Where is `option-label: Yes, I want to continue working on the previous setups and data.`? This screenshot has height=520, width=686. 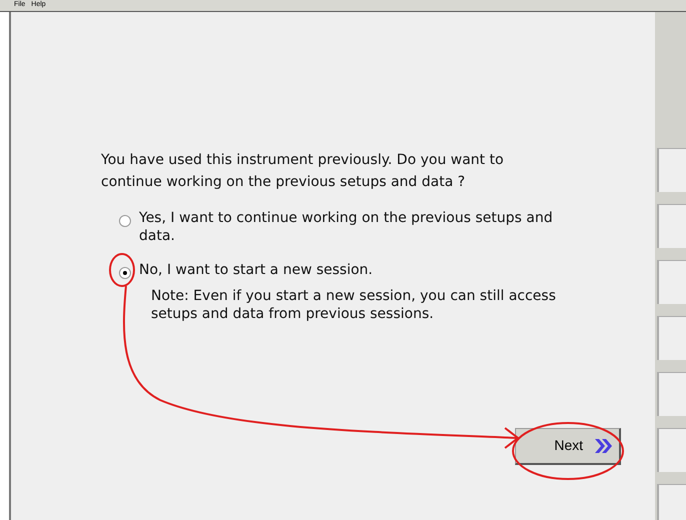
option-label: Yes, I want to continue working on the previous setups and data. is located at coordinates (359, 226).